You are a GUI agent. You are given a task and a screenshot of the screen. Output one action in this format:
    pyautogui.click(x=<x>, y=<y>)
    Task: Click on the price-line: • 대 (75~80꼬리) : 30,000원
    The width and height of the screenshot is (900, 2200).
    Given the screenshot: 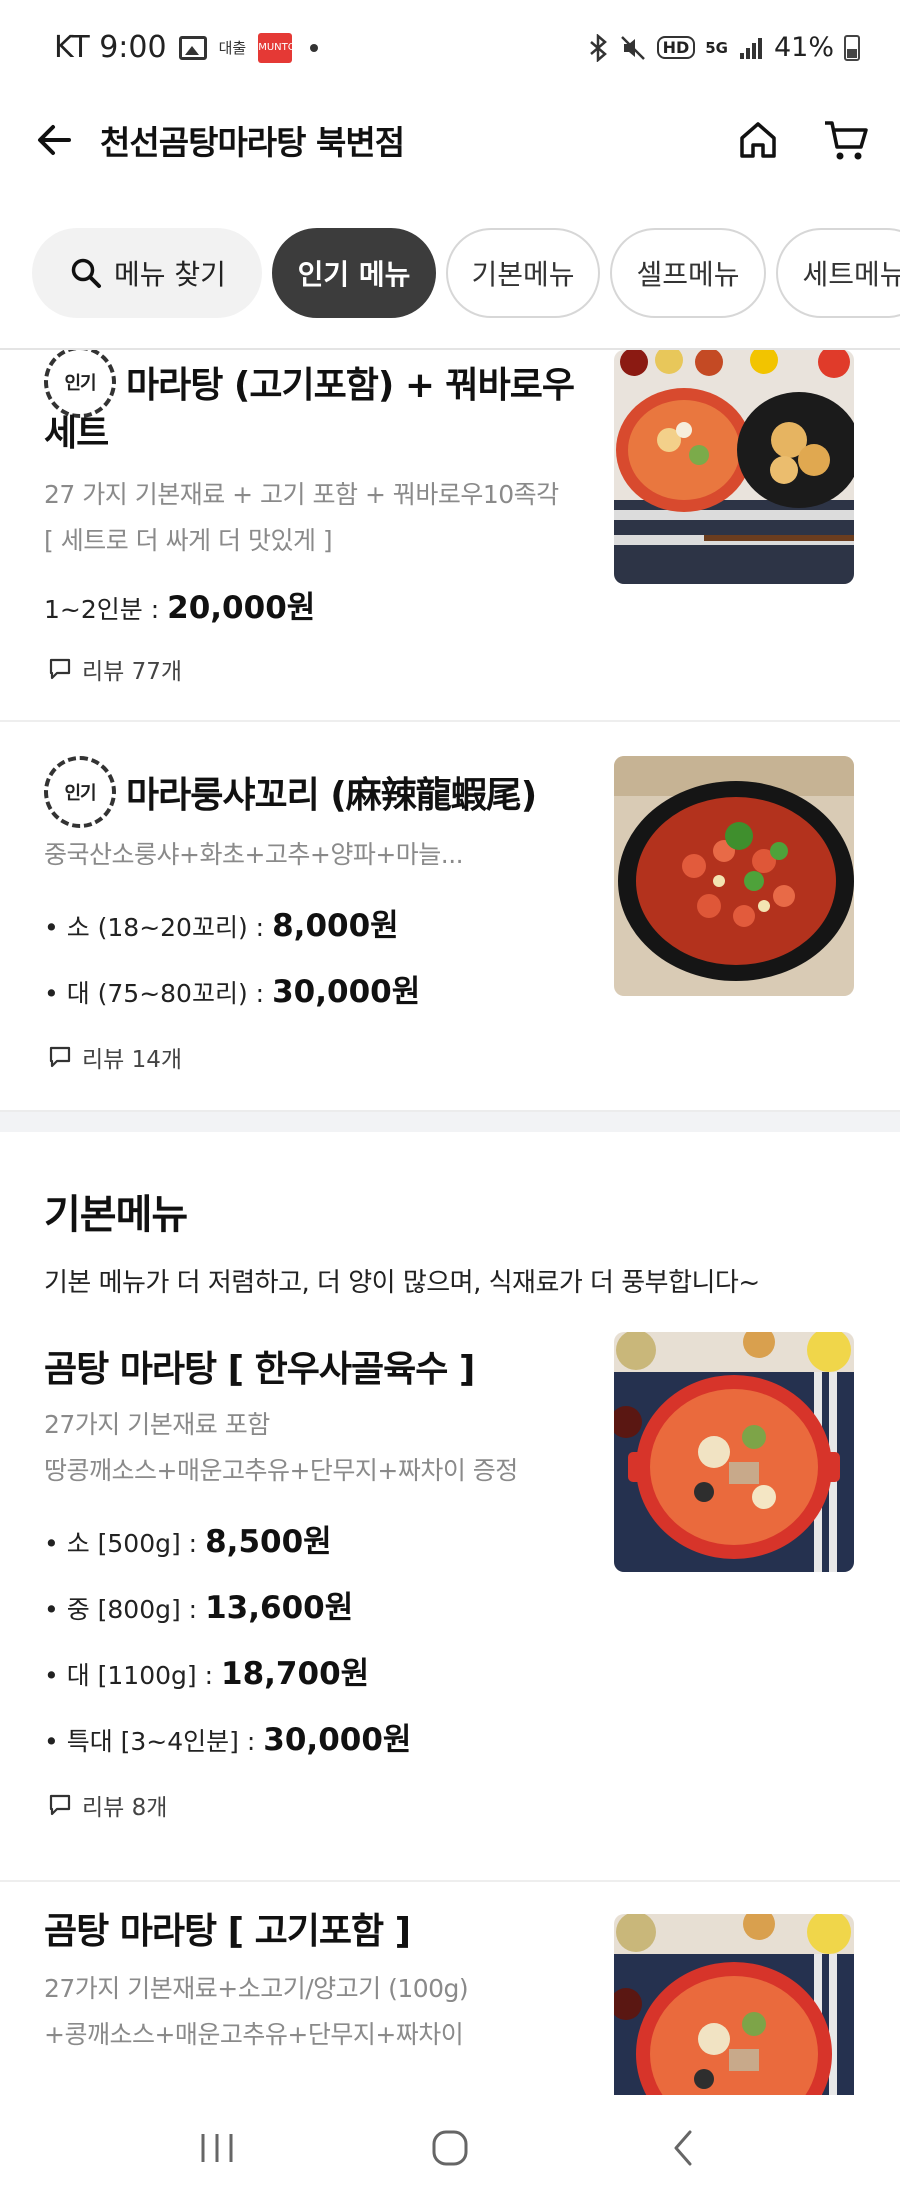 What is the action you would take?
    pyautogui.click(x=232, y=988)
    